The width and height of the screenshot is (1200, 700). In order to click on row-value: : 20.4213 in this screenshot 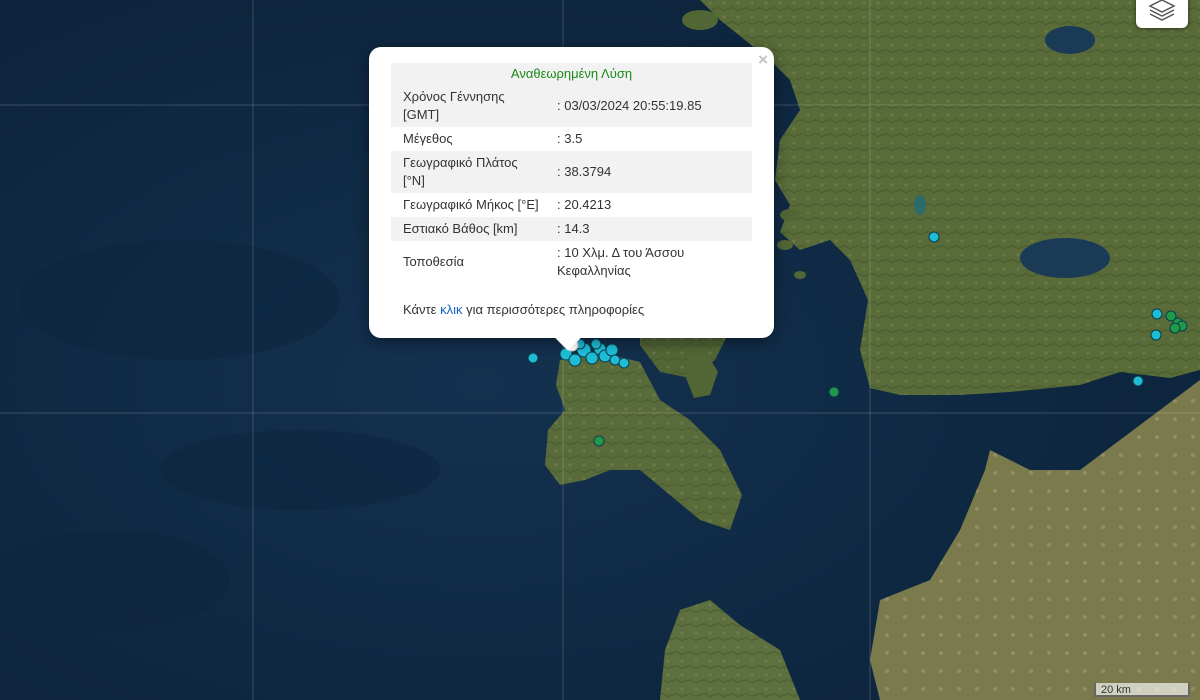, I will do `click(584, 204)`.